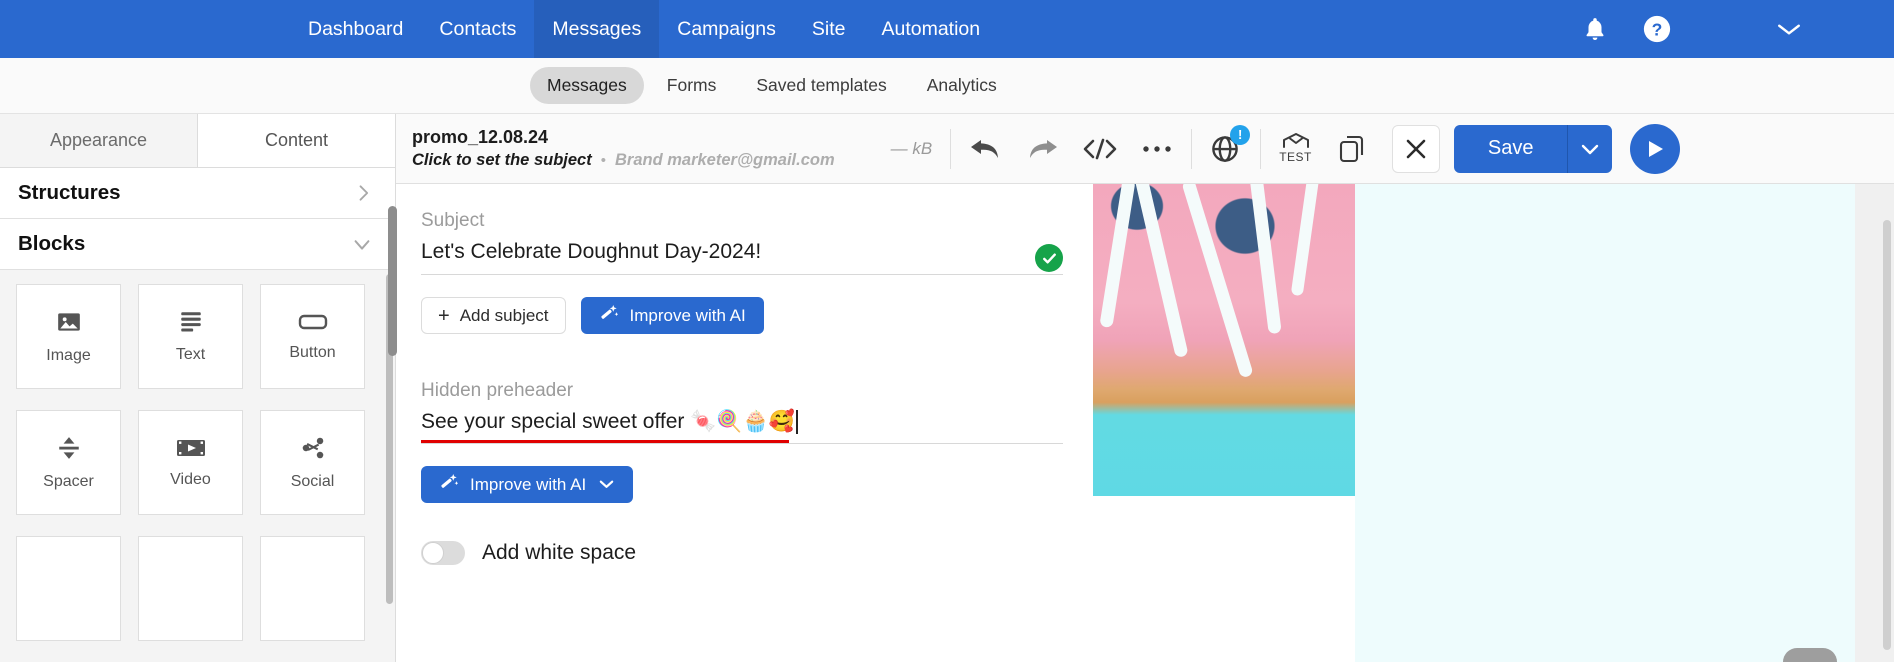  What do you see at coordinates (1240, 134) in the screenshot?
I see `status-badge: !` at bounding box center [1240, 134].